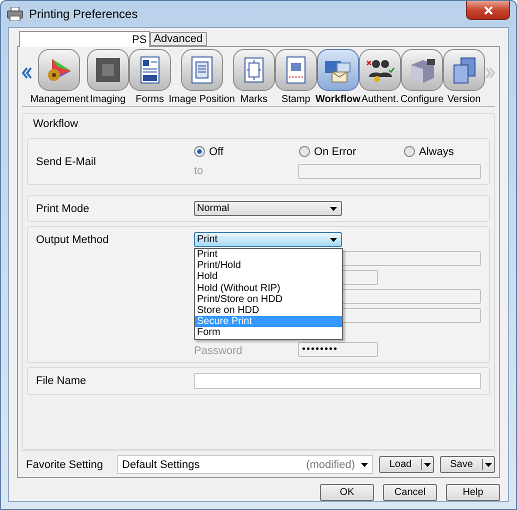 The width and height of the screenshot is (517, 510). I want to click on radio-option: On Error, so click(351, 152).